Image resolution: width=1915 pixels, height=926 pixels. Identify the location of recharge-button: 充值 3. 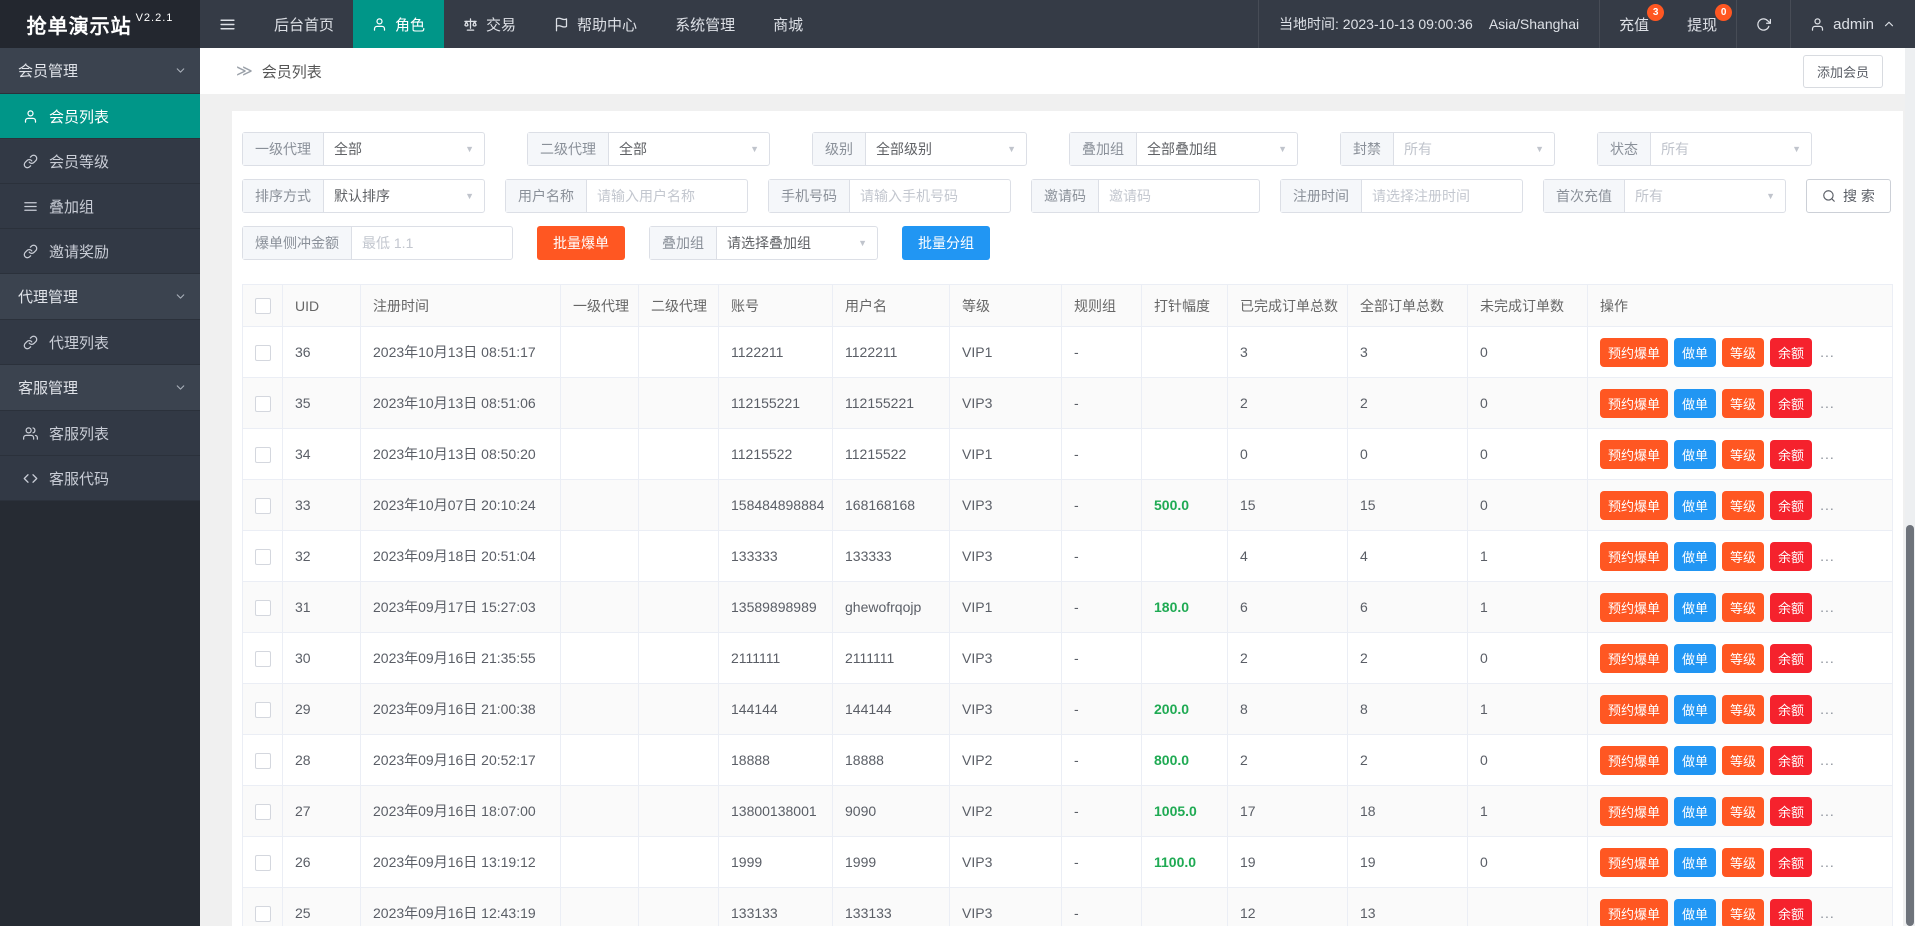
(1633, 24).